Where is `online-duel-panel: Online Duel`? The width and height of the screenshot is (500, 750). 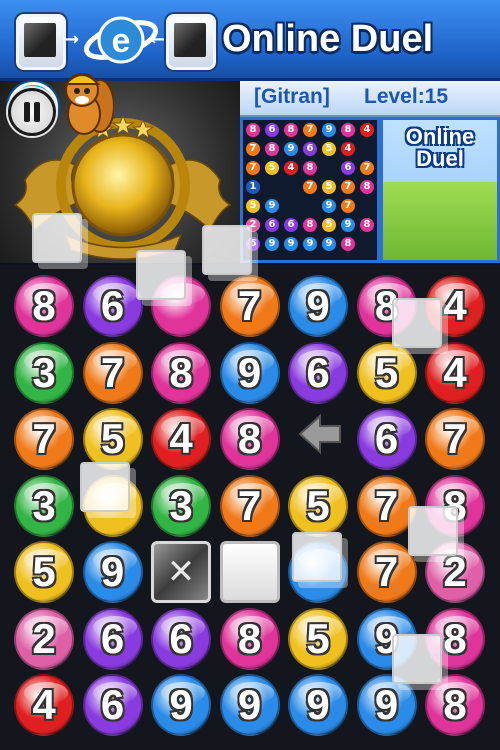
online-duel-panel: Online Duel is located at coordinates (440, 190).